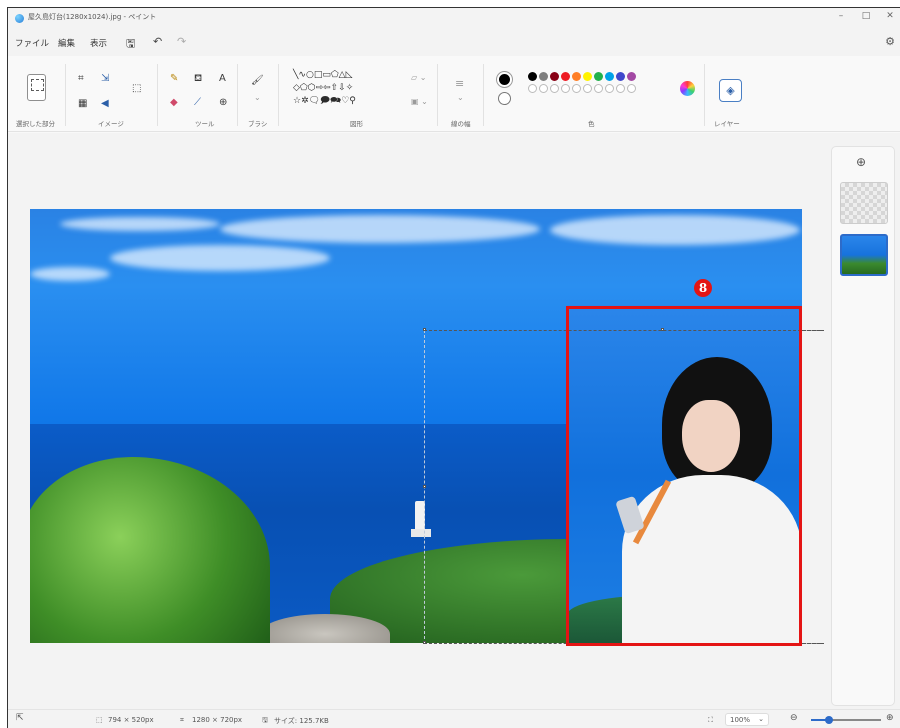 This screenshot has width=900, height=728. Describe the element at coordinates (81, 79) in the screenshot. I see `crop-icon: ⌗` at that location.